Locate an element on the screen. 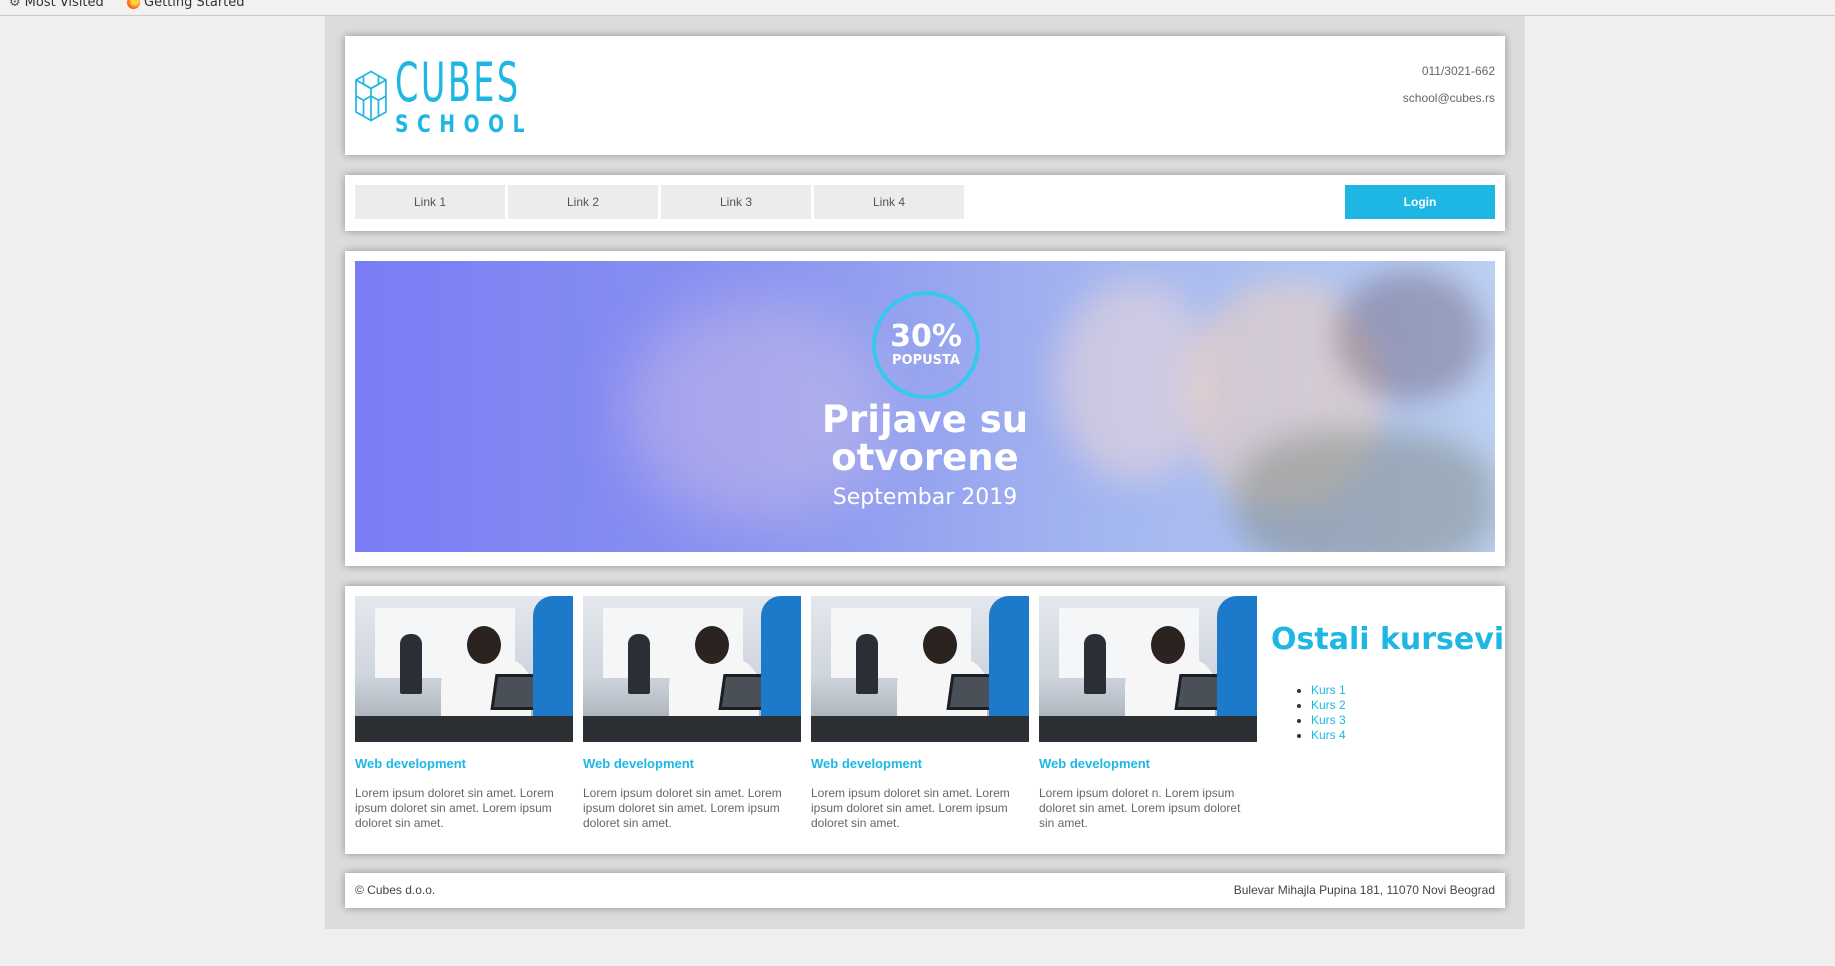  list-item: Kurs 1 is located at coordinates (1405, 690).